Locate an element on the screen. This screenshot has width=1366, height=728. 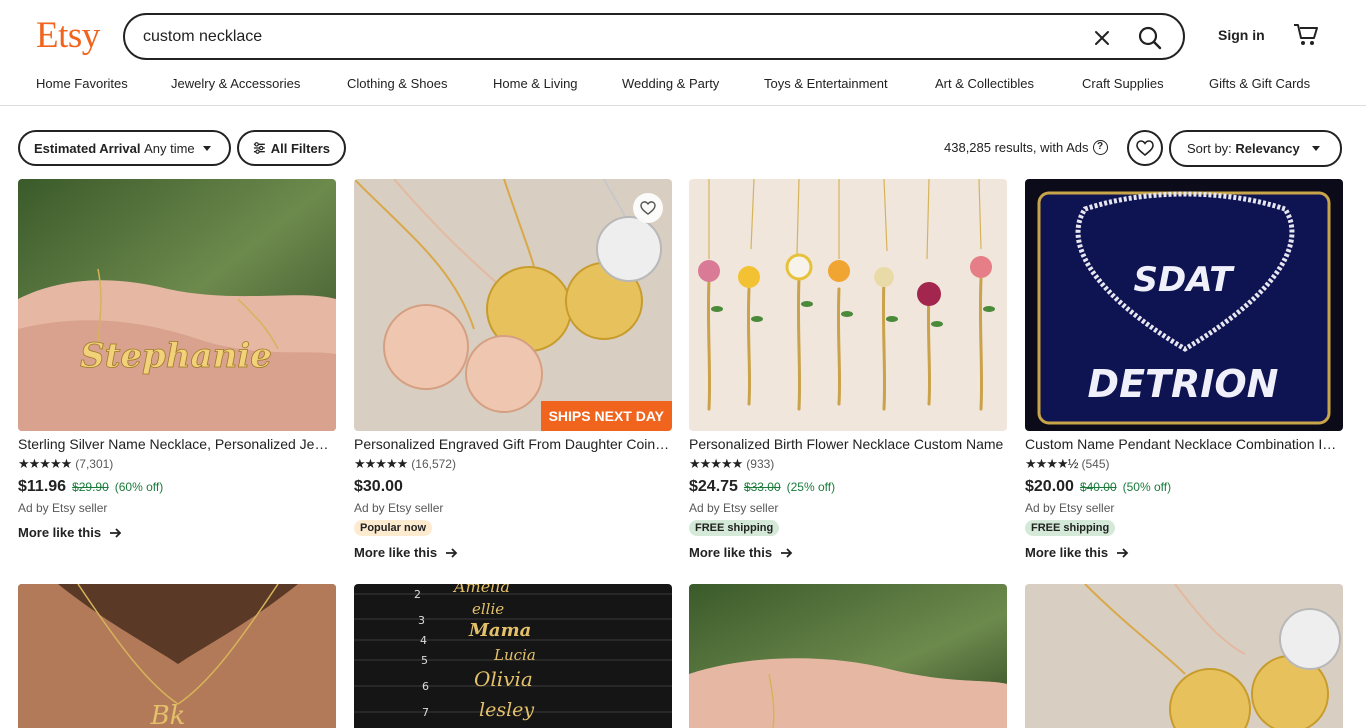
sort-dropdown: Sort by: Relevancy is located at coordinates (1255, 148).